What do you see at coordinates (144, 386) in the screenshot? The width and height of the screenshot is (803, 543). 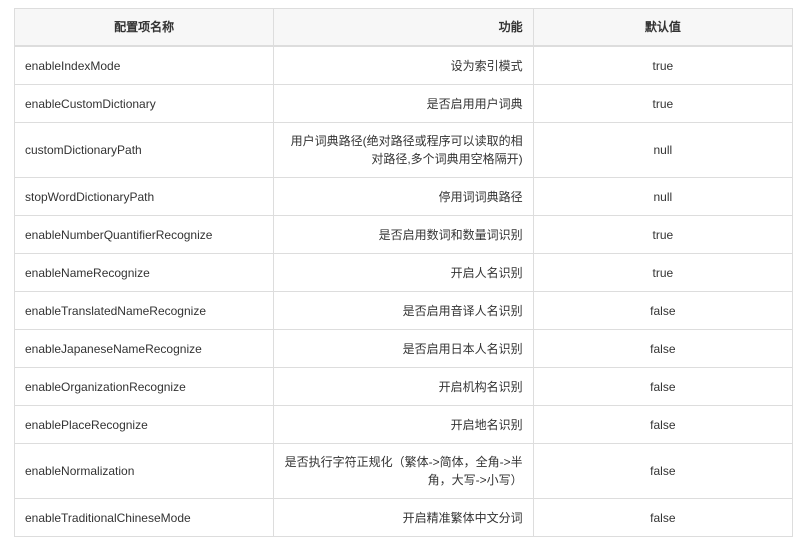 I see `config-name: enableOrganizationRecognize` at bounding box center [144, 386].